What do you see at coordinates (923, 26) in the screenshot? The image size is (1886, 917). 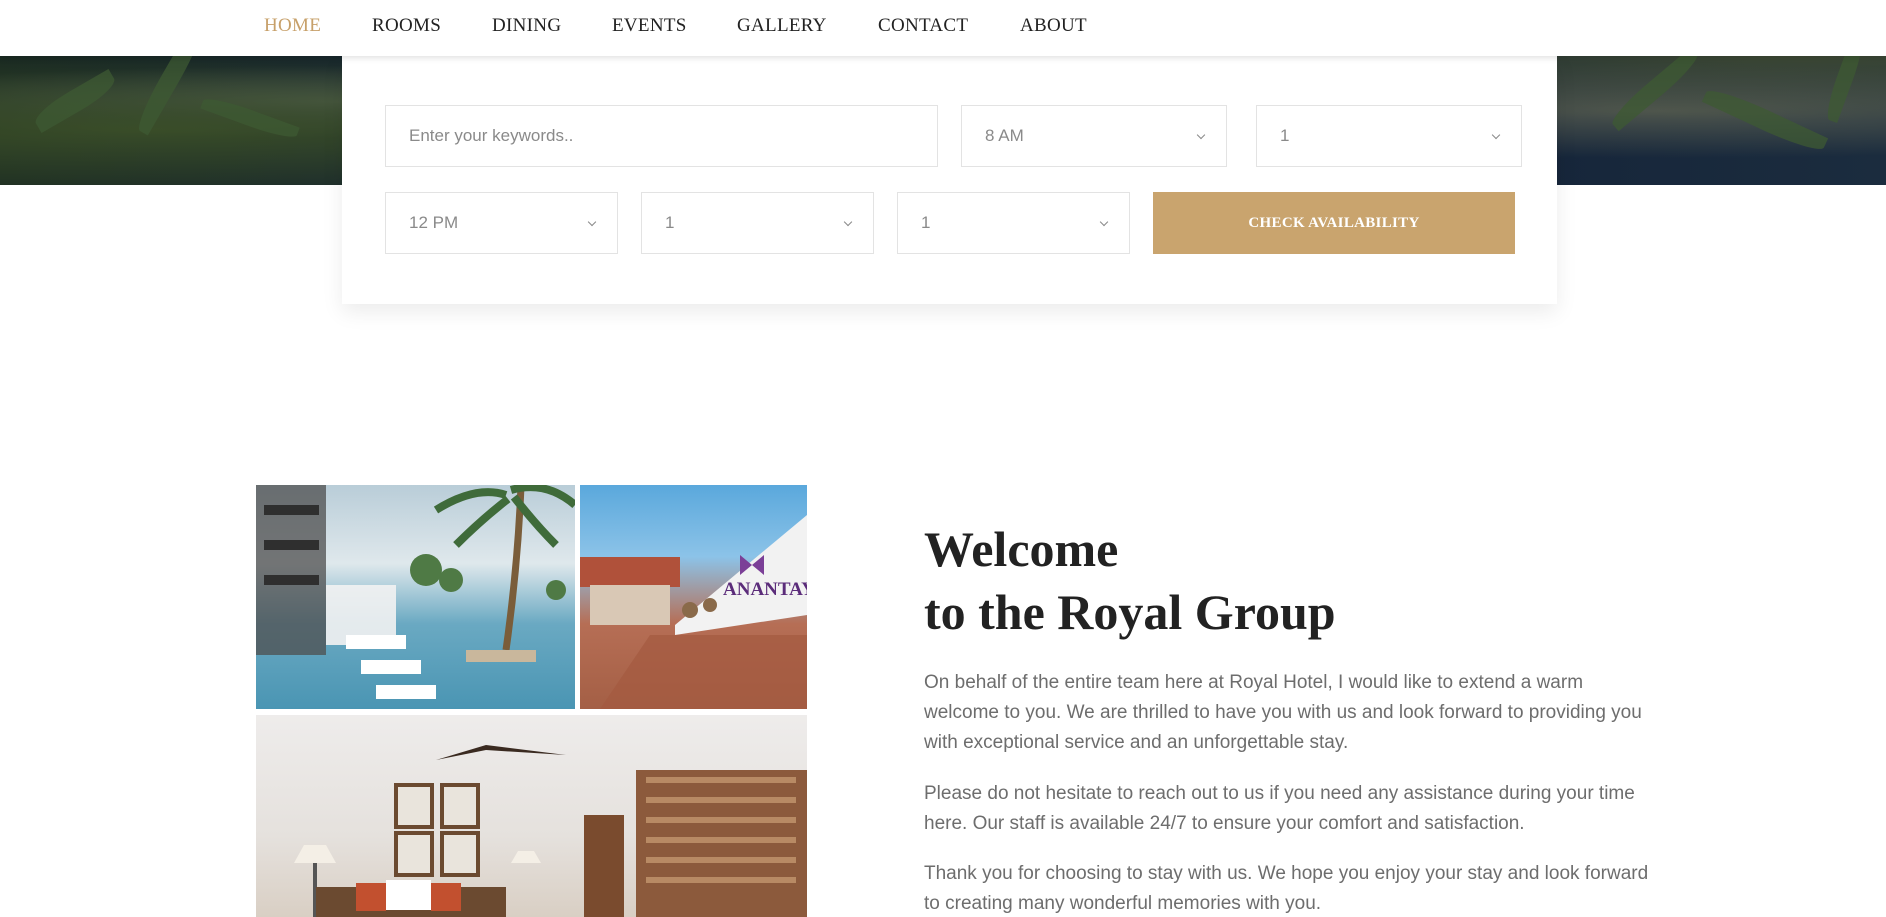 I see `nav-contact: CONTACT` at bounding box center [923, 26].